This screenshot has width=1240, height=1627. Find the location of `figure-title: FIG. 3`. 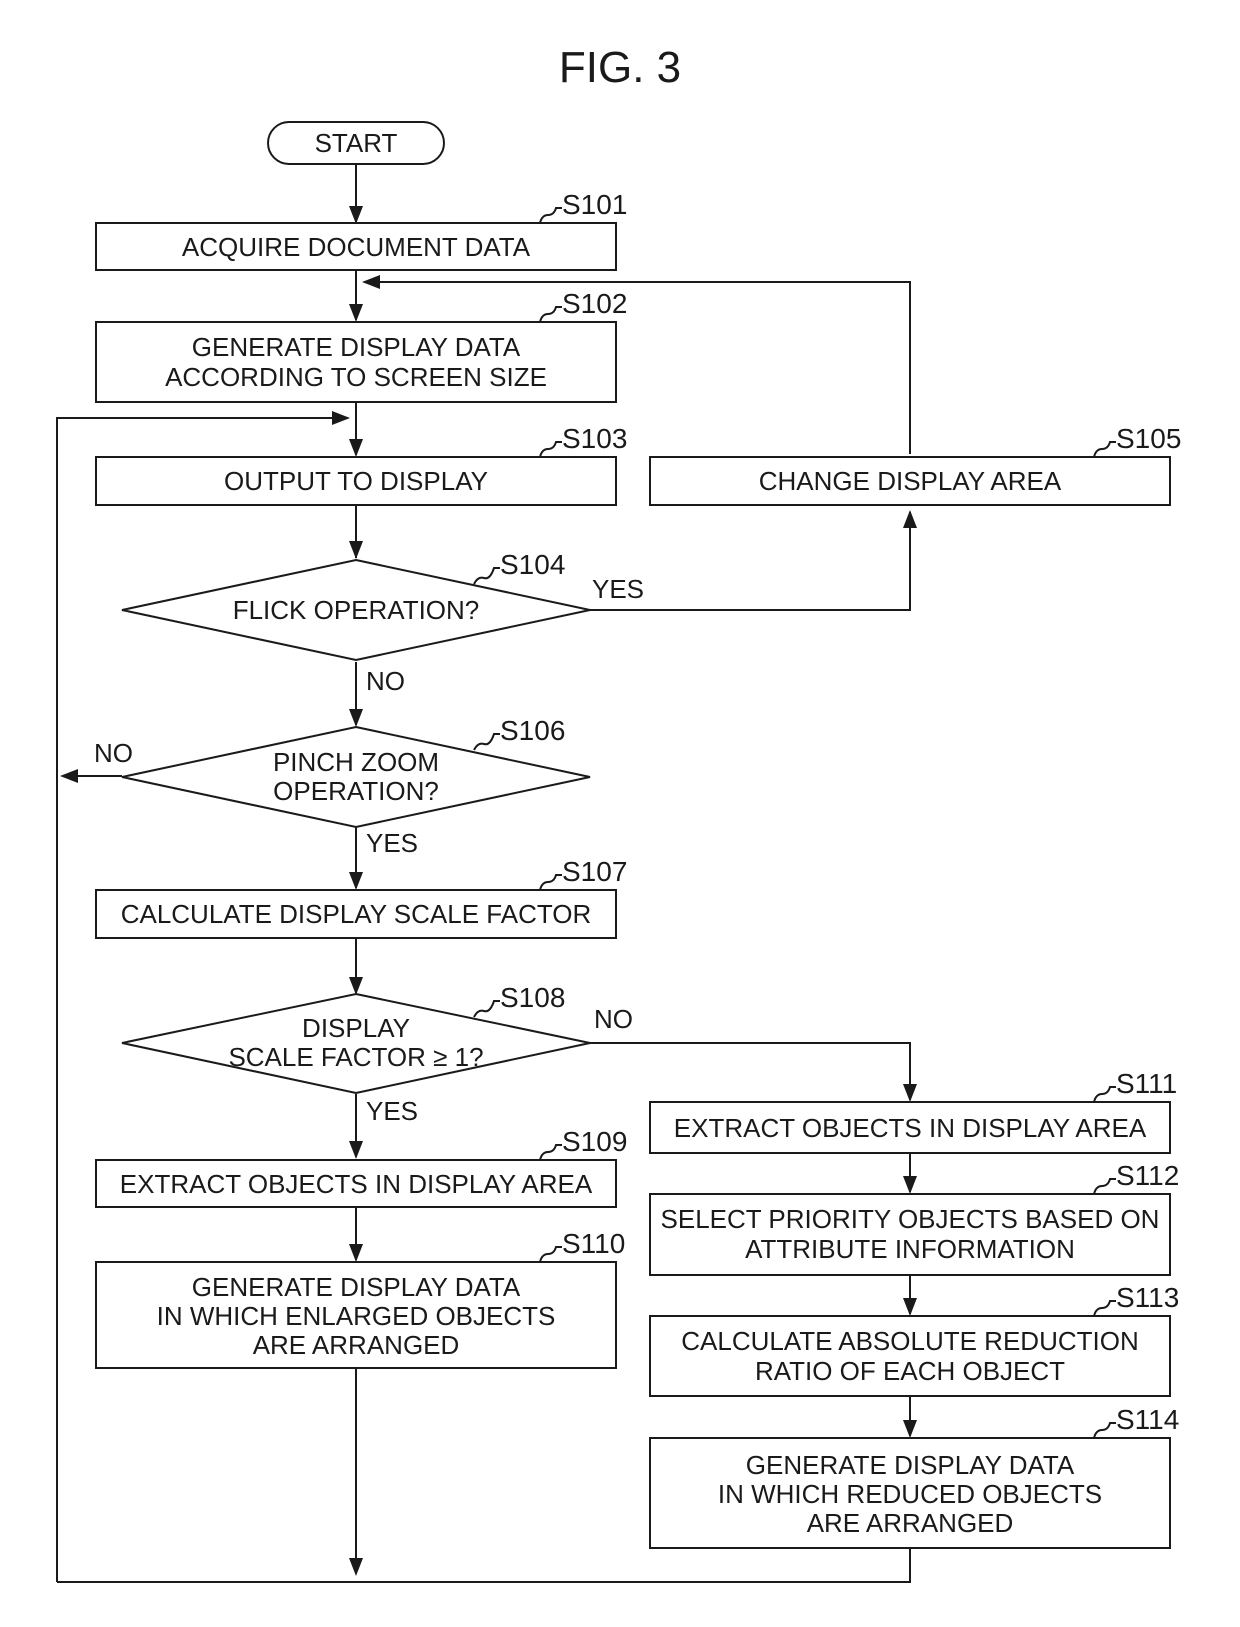

figure-title: FIG. 3 is located at coordinates (620, 67).